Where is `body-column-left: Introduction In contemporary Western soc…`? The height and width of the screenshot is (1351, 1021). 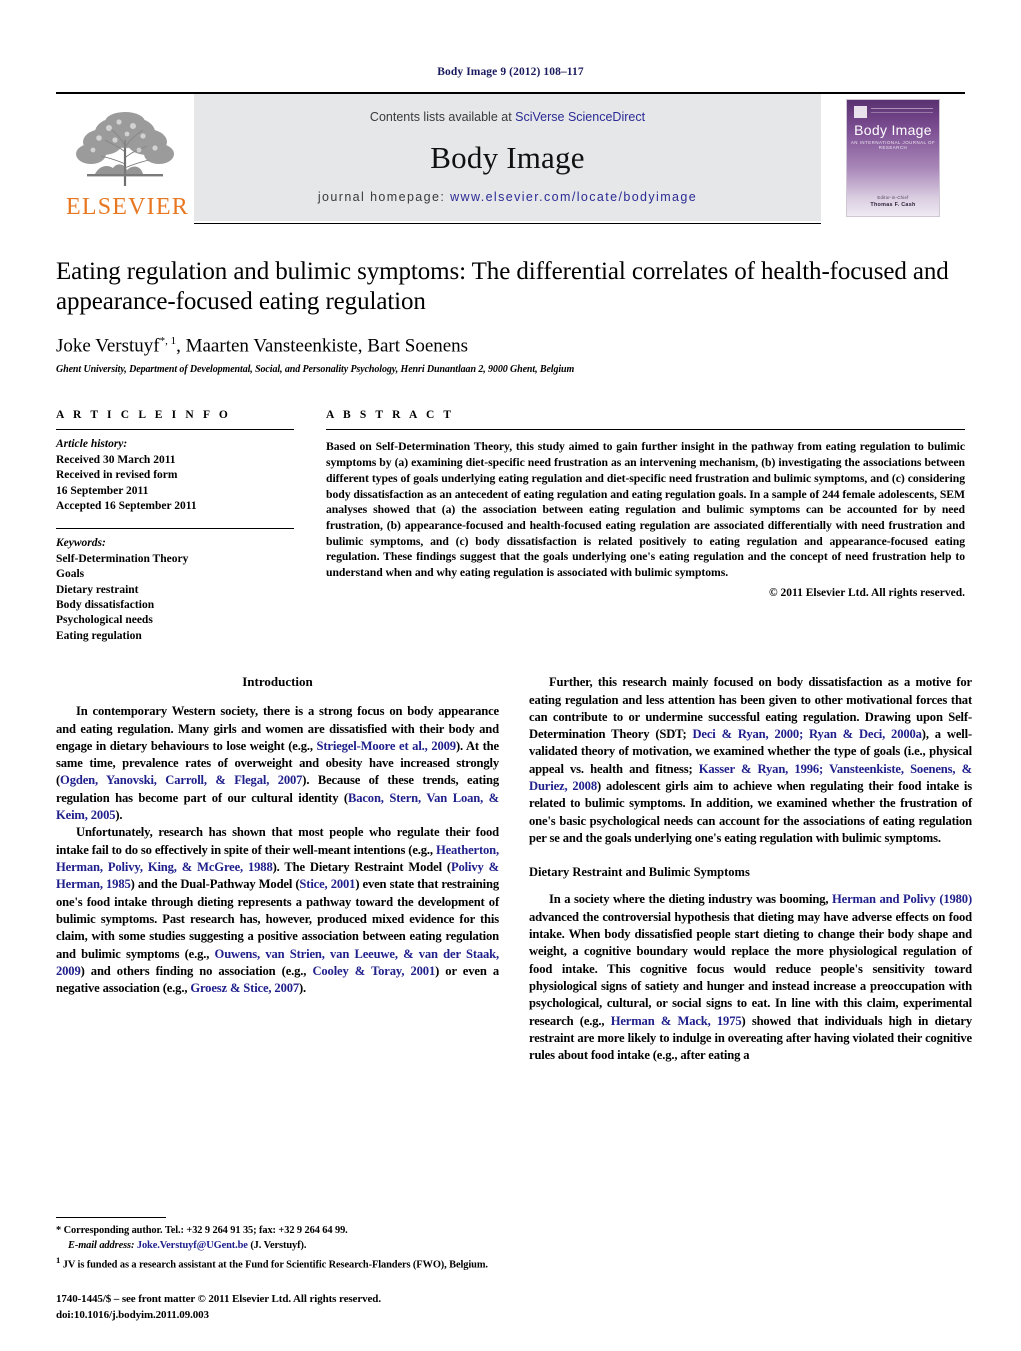 body-column-left: Introduction In contemporary Western soc… is located at coordinates (277, 869).